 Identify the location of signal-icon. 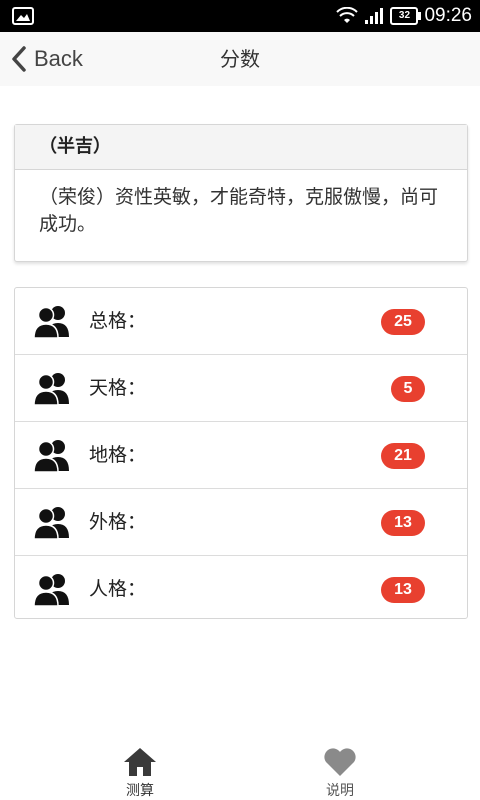
(374, 16).